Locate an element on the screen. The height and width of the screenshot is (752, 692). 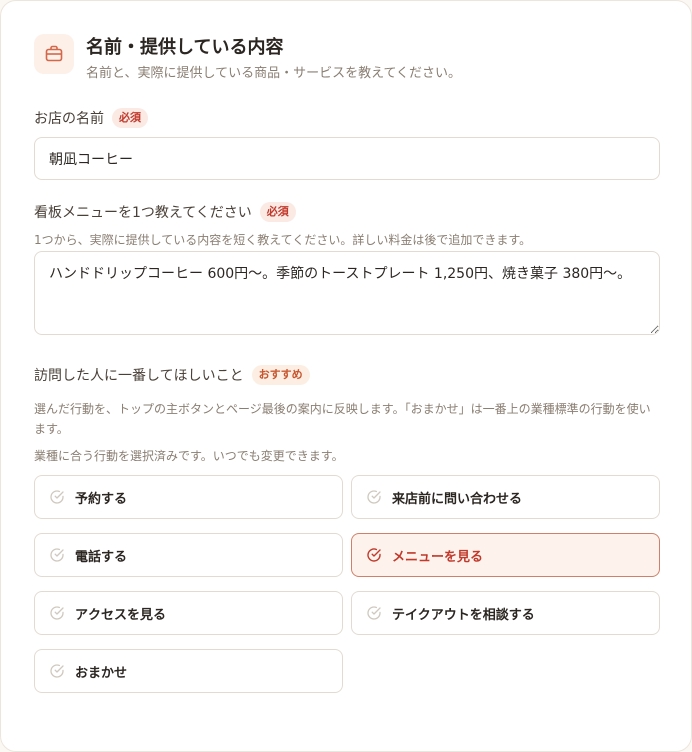
visitor-action-note: 業種に合う行動を選択済みです。いつでも変更できます。 is located at coordinates (189, 456).